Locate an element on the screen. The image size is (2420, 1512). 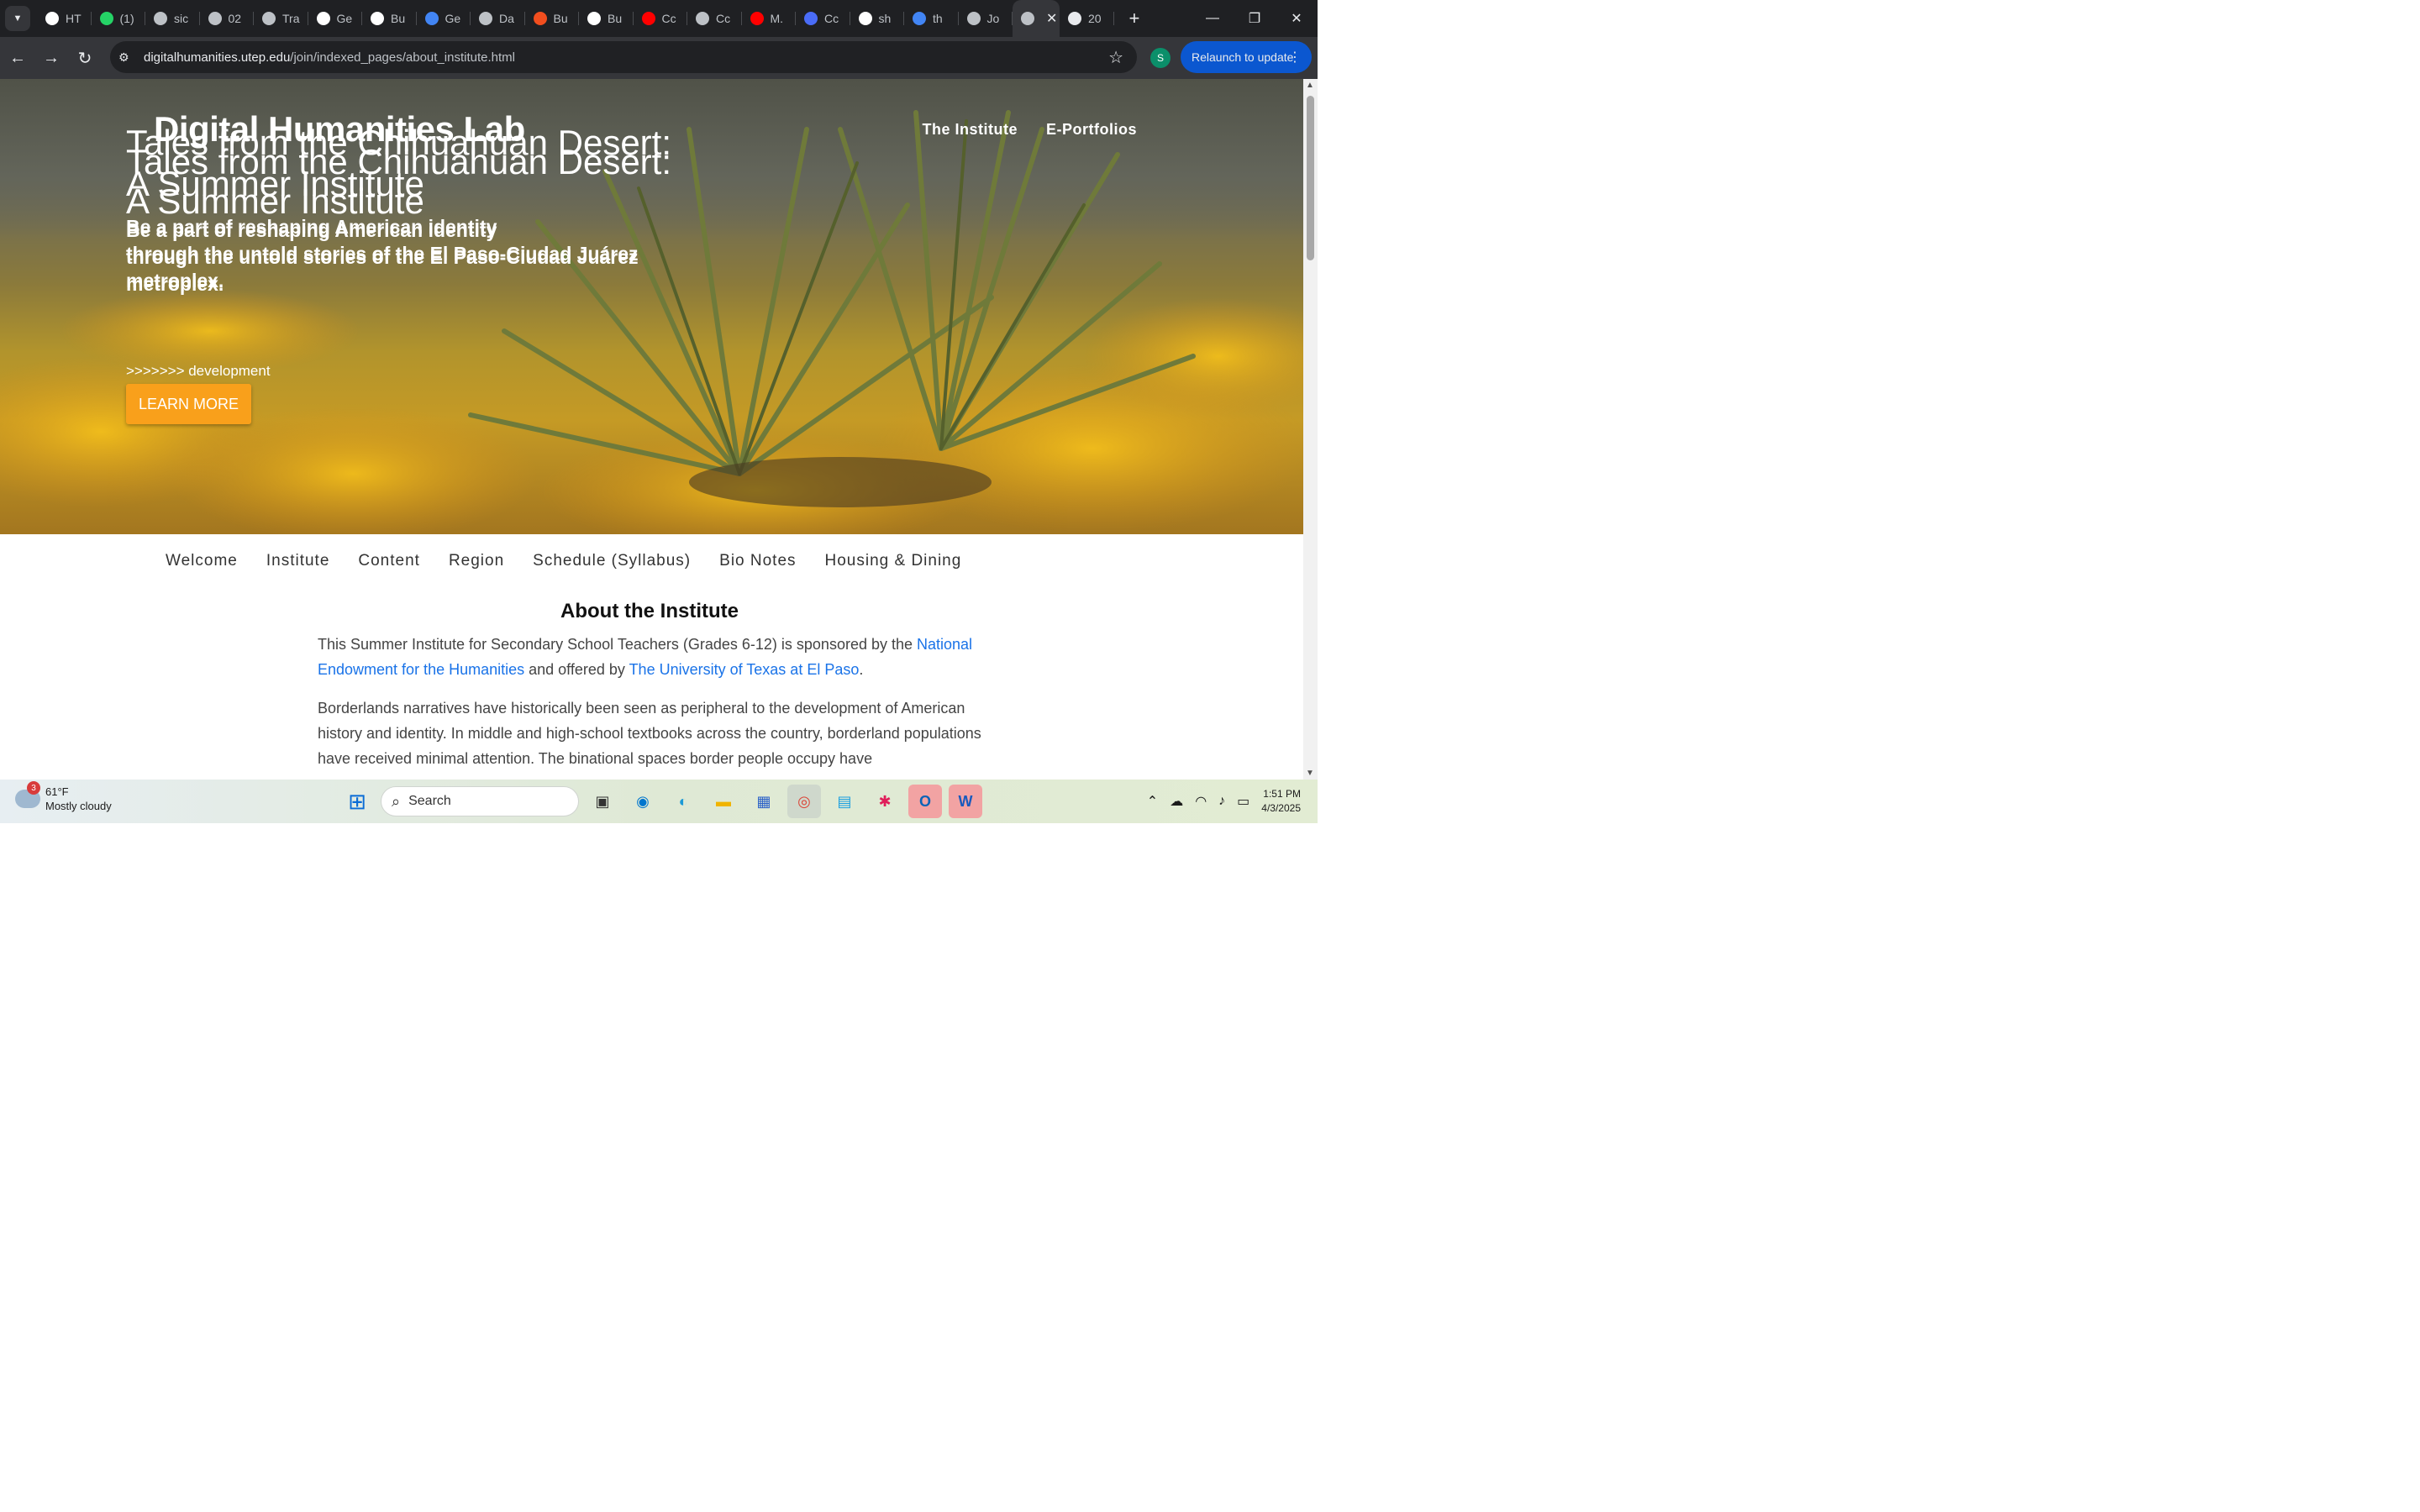
close-tab-icon: ✕ is located at coordinates (1051, 18).